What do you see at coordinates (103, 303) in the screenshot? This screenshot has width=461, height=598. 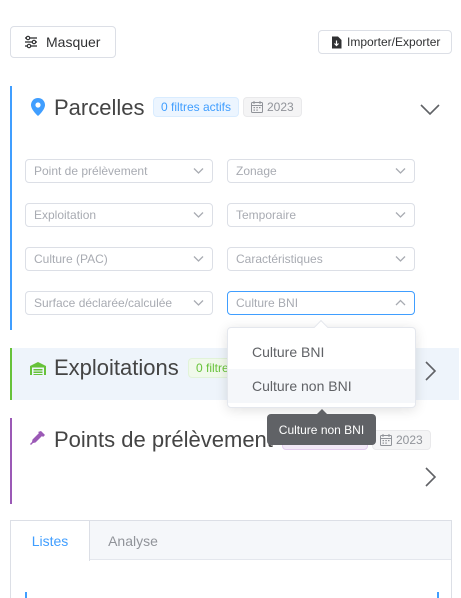 I see `select-placeholder: Surface déclarée/calculée` at bounding box center [103, 303].